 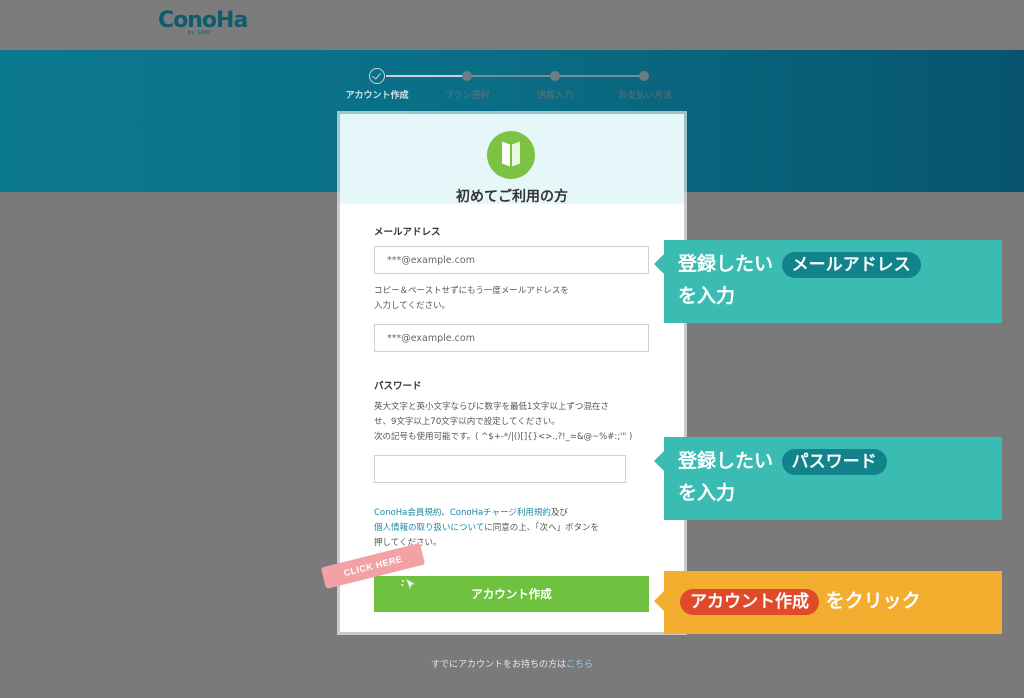 What do you see at coordinates (511, 155) in the screenshot?
I see `beginner-mark-icon` at bounding box center [511, 155].